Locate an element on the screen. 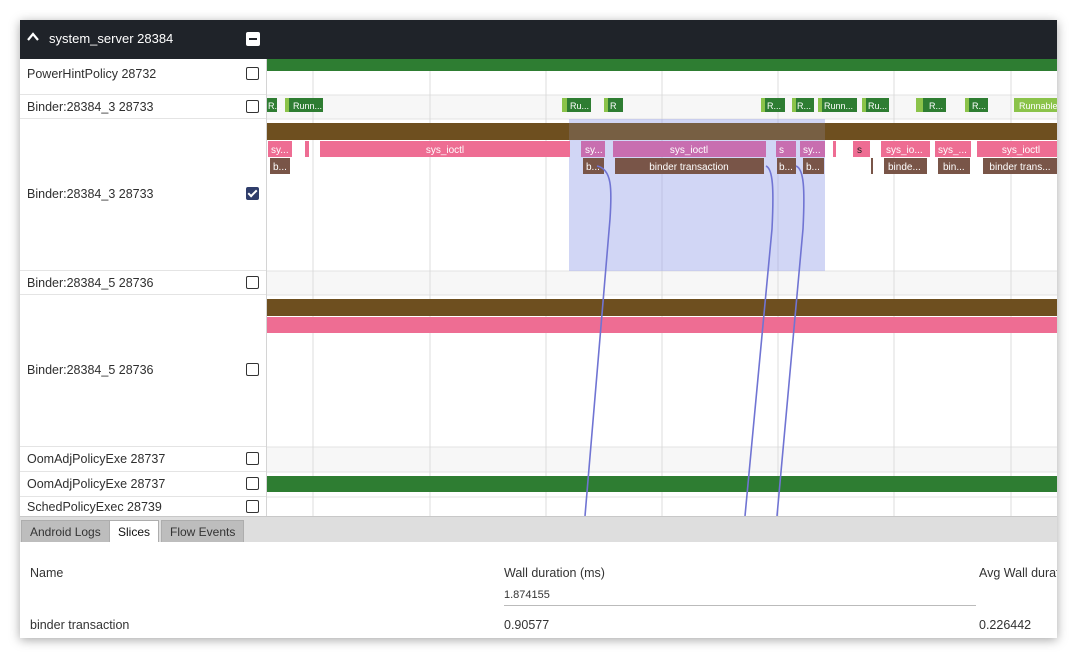 This screenshot has width=1077, height=658. thread-state-bar is located at coordinates (662, 307).